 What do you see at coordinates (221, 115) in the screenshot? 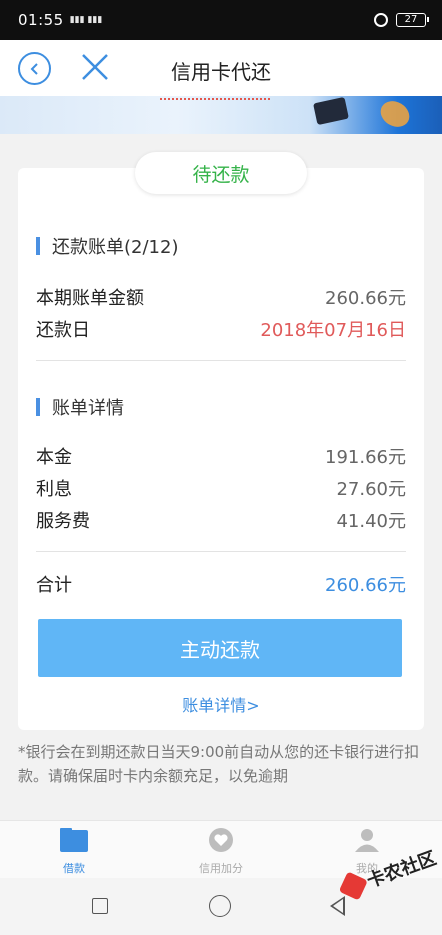
I see `promo-banner` at bounding box center [221, 115].